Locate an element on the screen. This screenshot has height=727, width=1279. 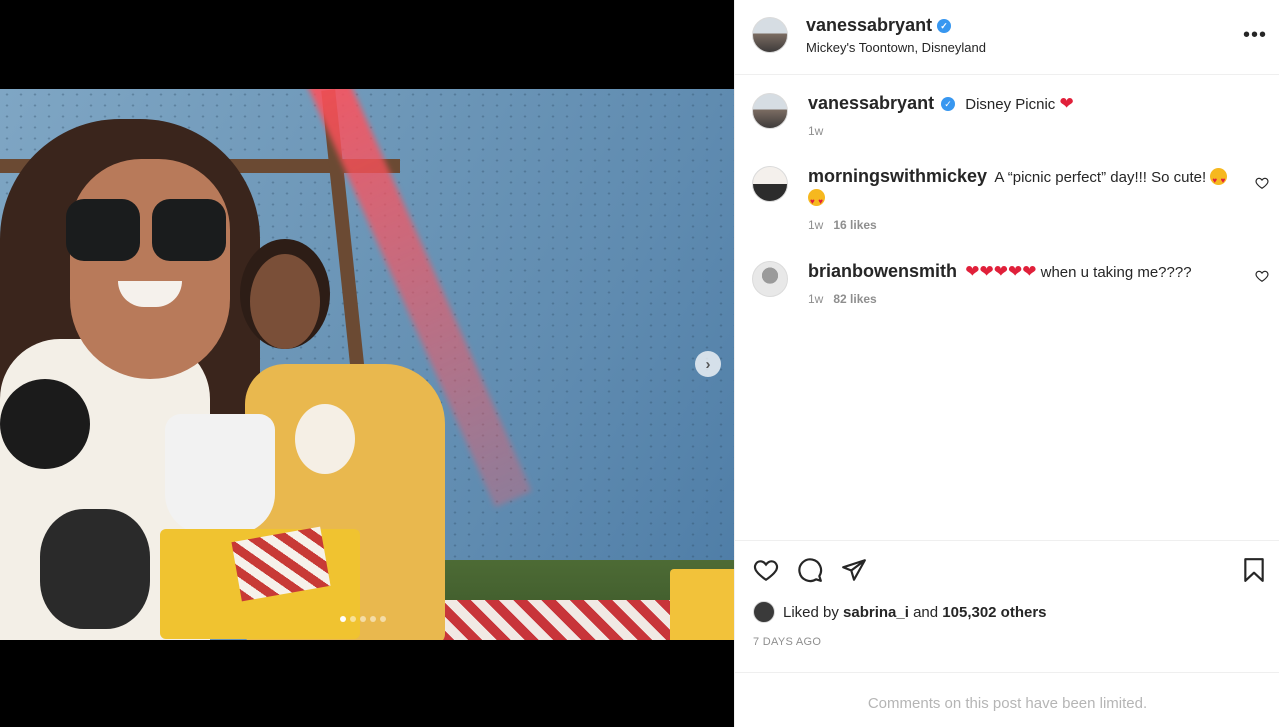
post-location: Mickey's Toontown, Disneyland is located at coordinates (896, 47).